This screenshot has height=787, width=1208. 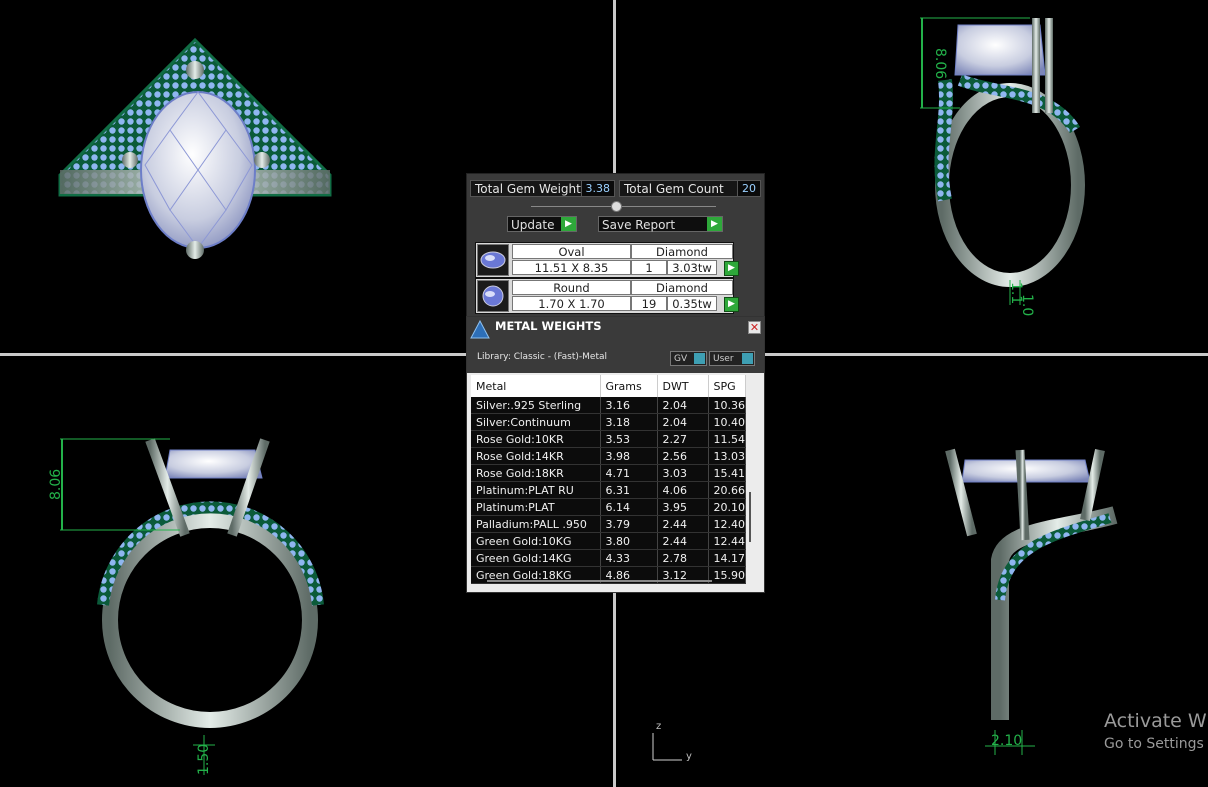 I want to click on user-toggle-label: User, so click(x=723, y=359).